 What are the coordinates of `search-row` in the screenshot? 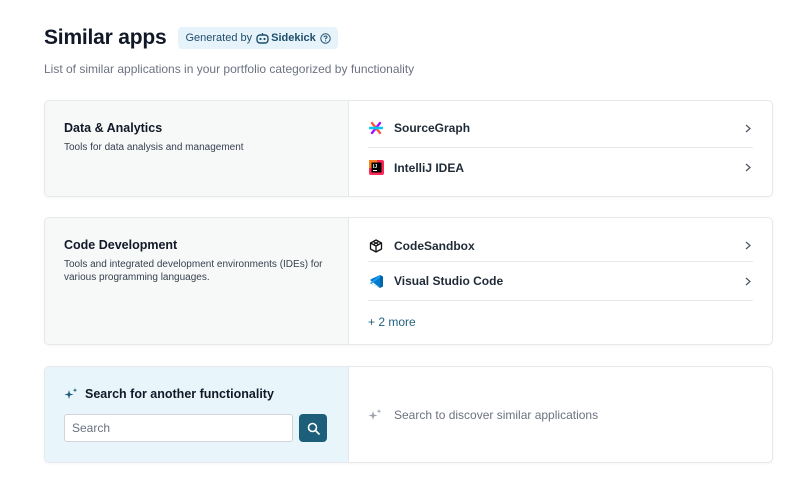 It's located at (196, 428).